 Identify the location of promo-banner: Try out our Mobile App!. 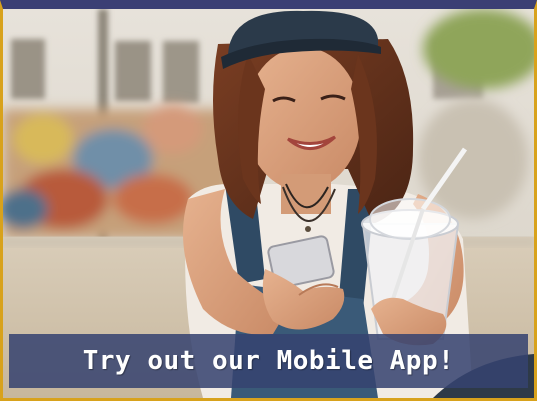
(268, 361).